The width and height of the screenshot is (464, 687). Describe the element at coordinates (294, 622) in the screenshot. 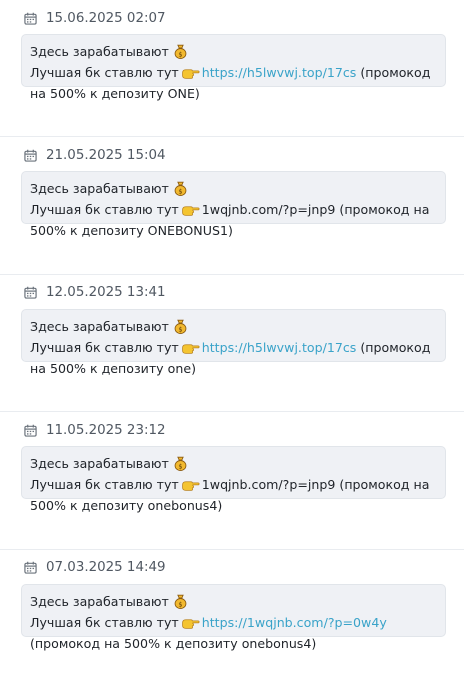

I see `promo-link: https://1wqjnb.com/?p=0w4y` at that location.